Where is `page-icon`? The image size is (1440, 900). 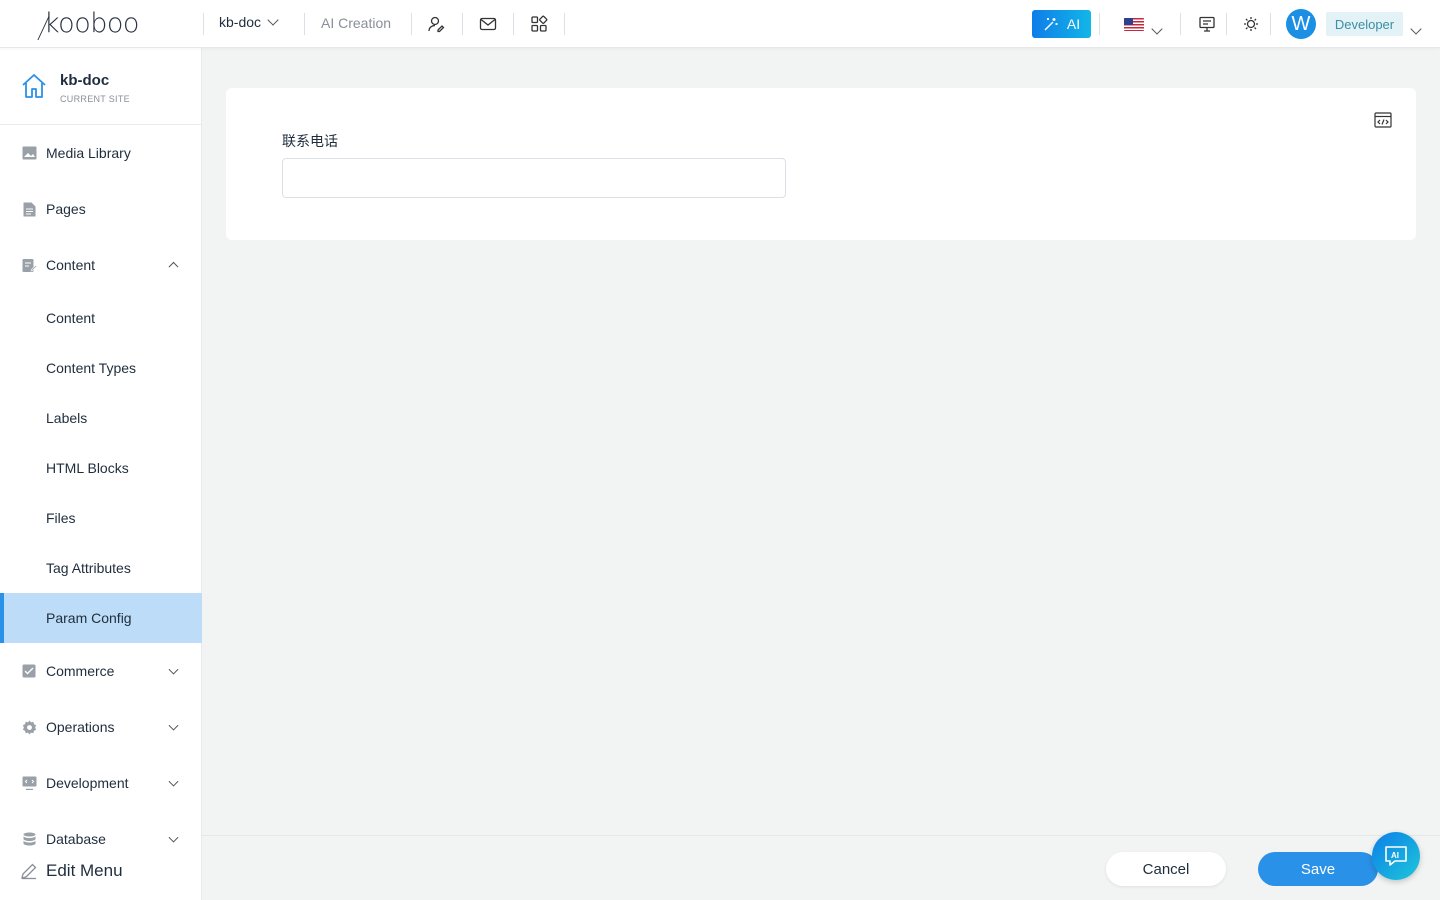
page-icon is located at coordinates (29, 209).